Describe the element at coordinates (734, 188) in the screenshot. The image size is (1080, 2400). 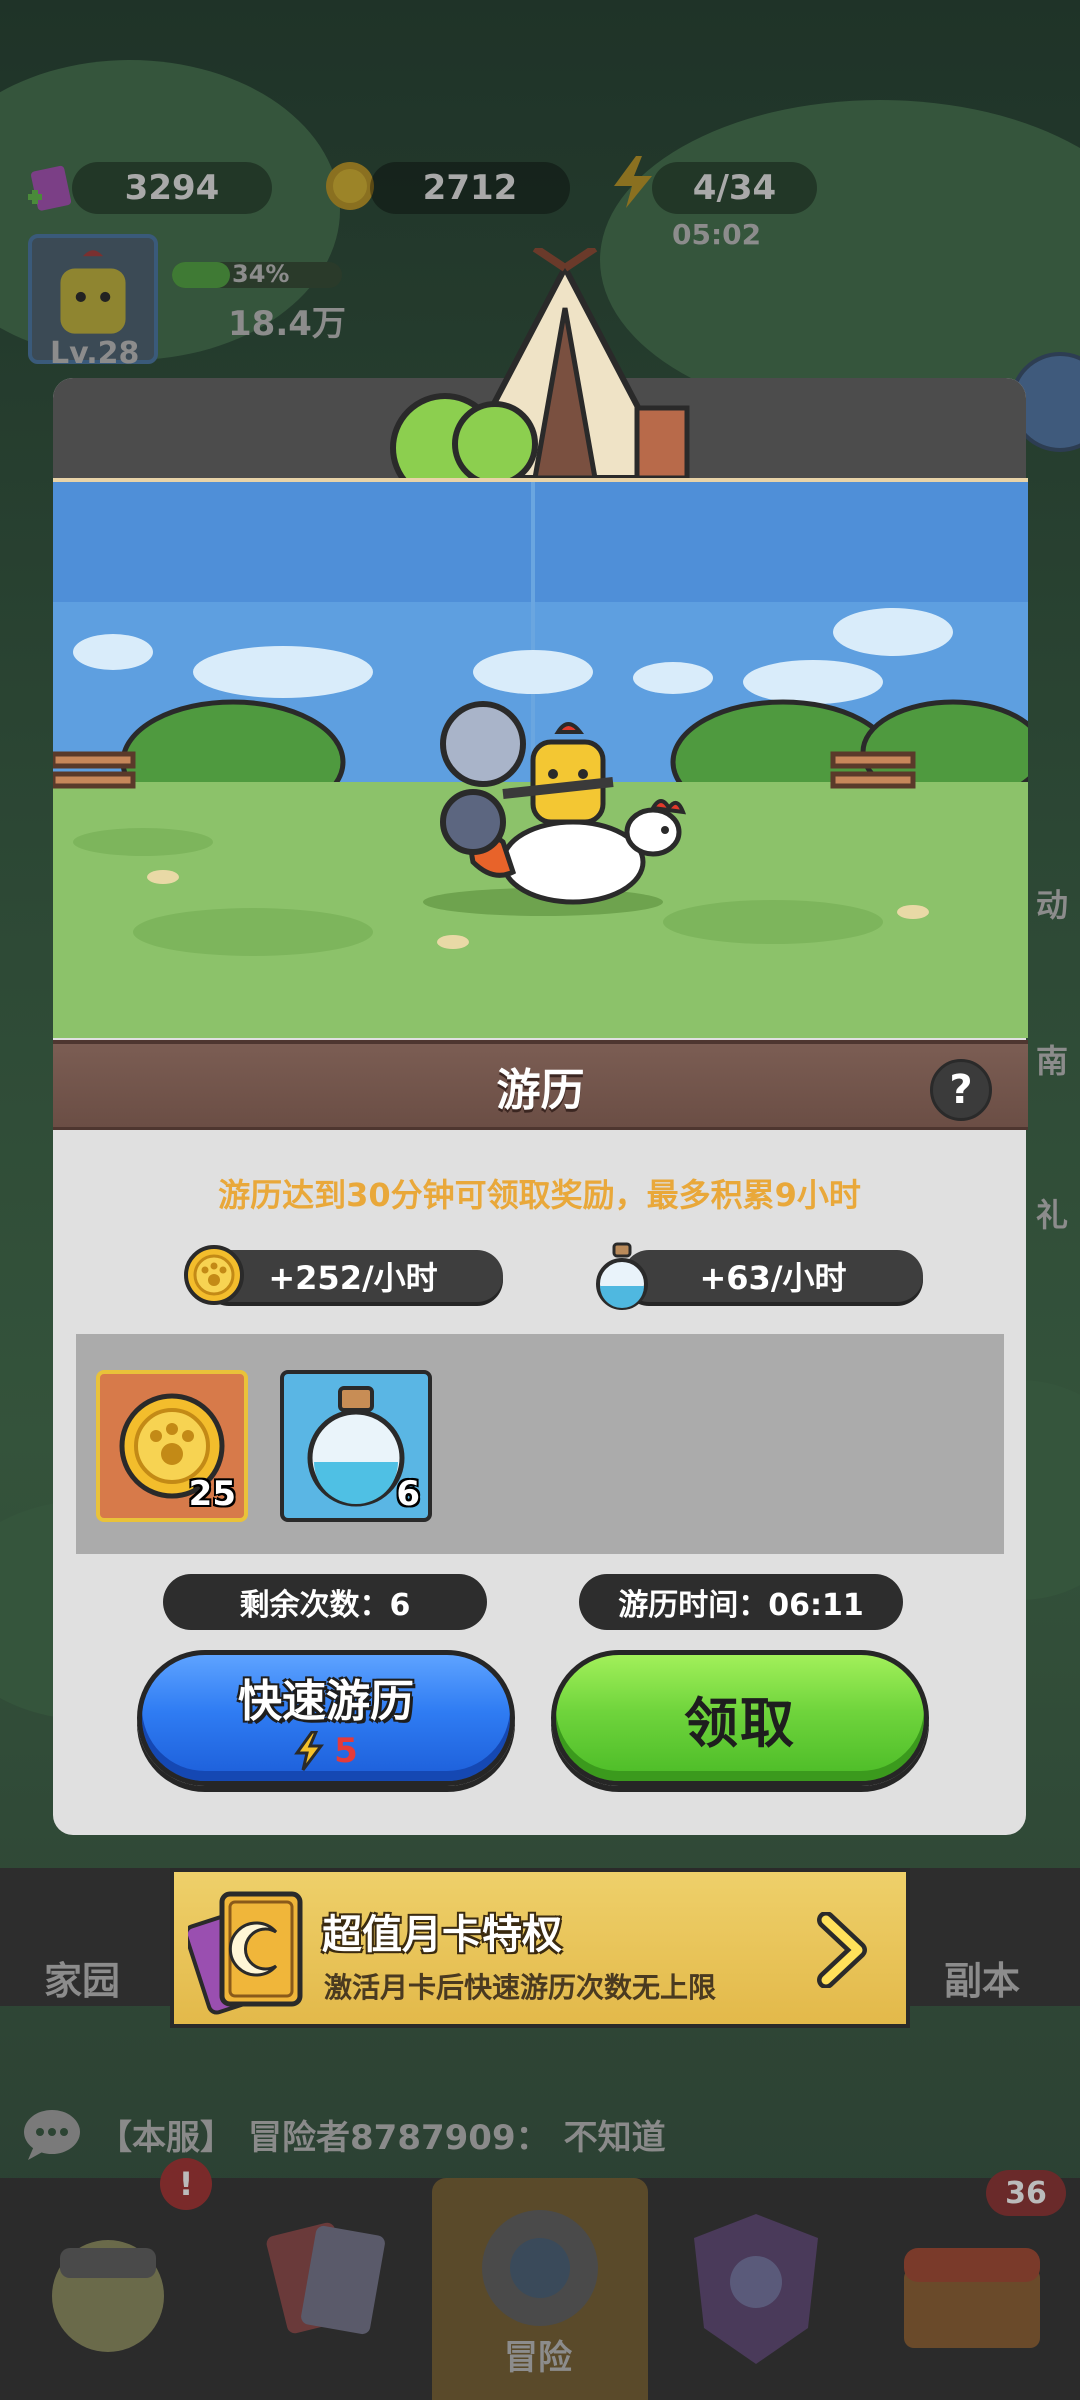
I see `energy-count: 4/34` at that location.